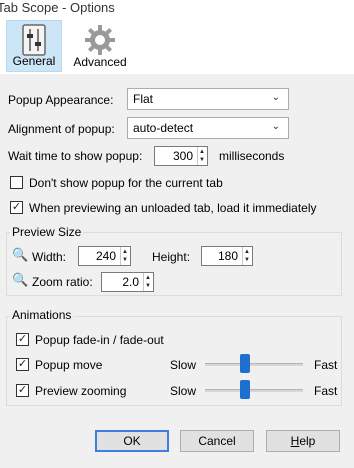 The height and width of the screenshot is (468, 354). Describe the element at coordinates (69, 365) in the screenshot. I see `move-label: Popup move` at that location.